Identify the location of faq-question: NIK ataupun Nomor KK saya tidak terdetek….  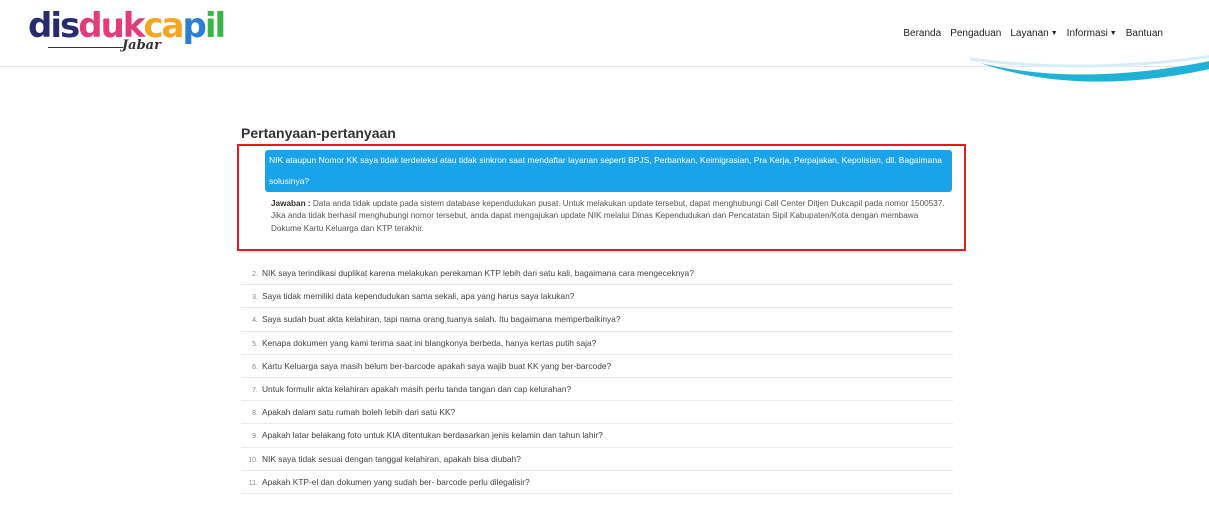
(605, 170).